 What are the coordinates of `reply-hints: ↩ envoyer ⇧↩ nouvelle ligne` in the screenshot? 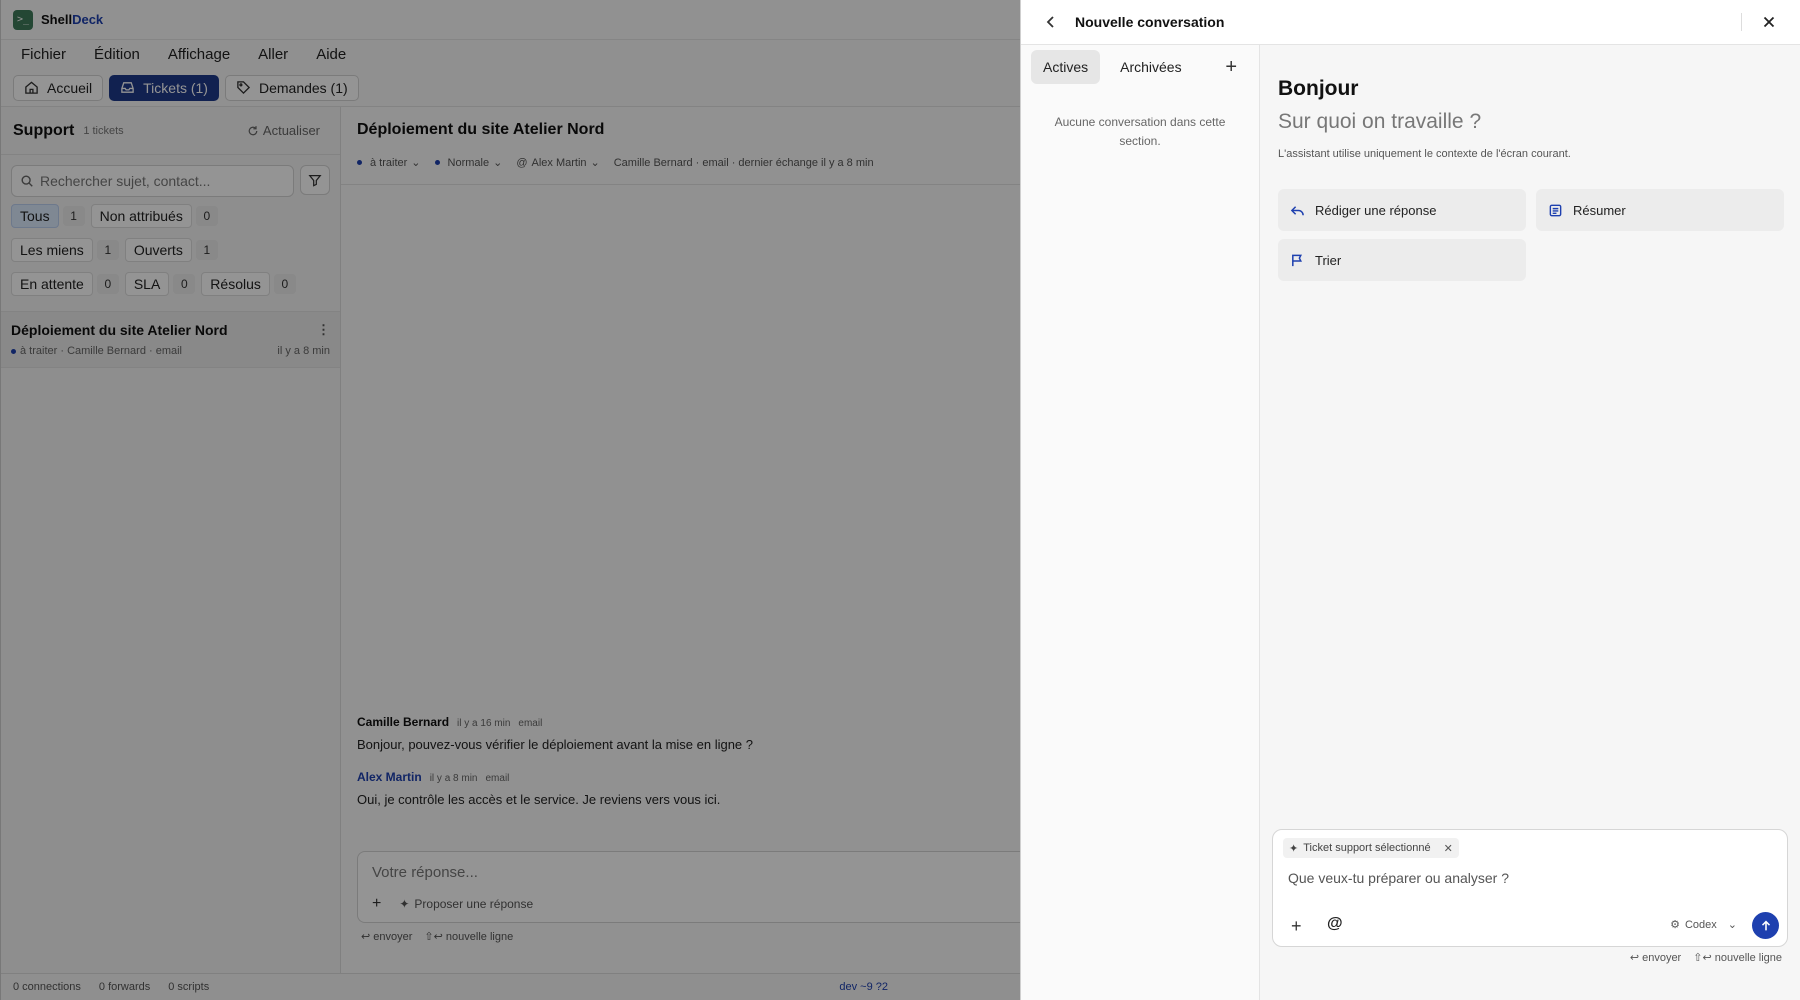 It's located at (437, 936).